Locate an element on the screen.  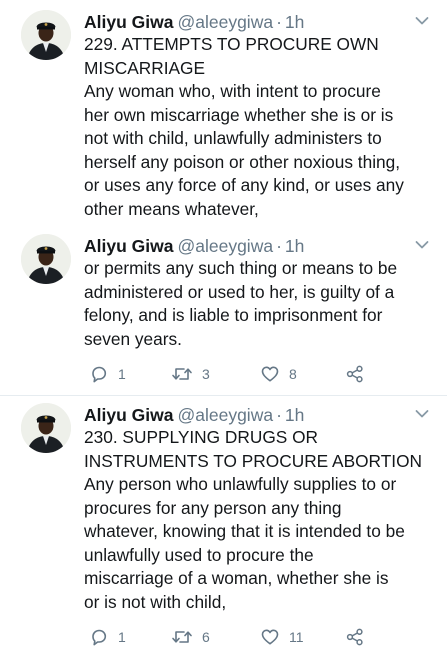
tweet-line: seven years. is located at coordinates (133, 338).